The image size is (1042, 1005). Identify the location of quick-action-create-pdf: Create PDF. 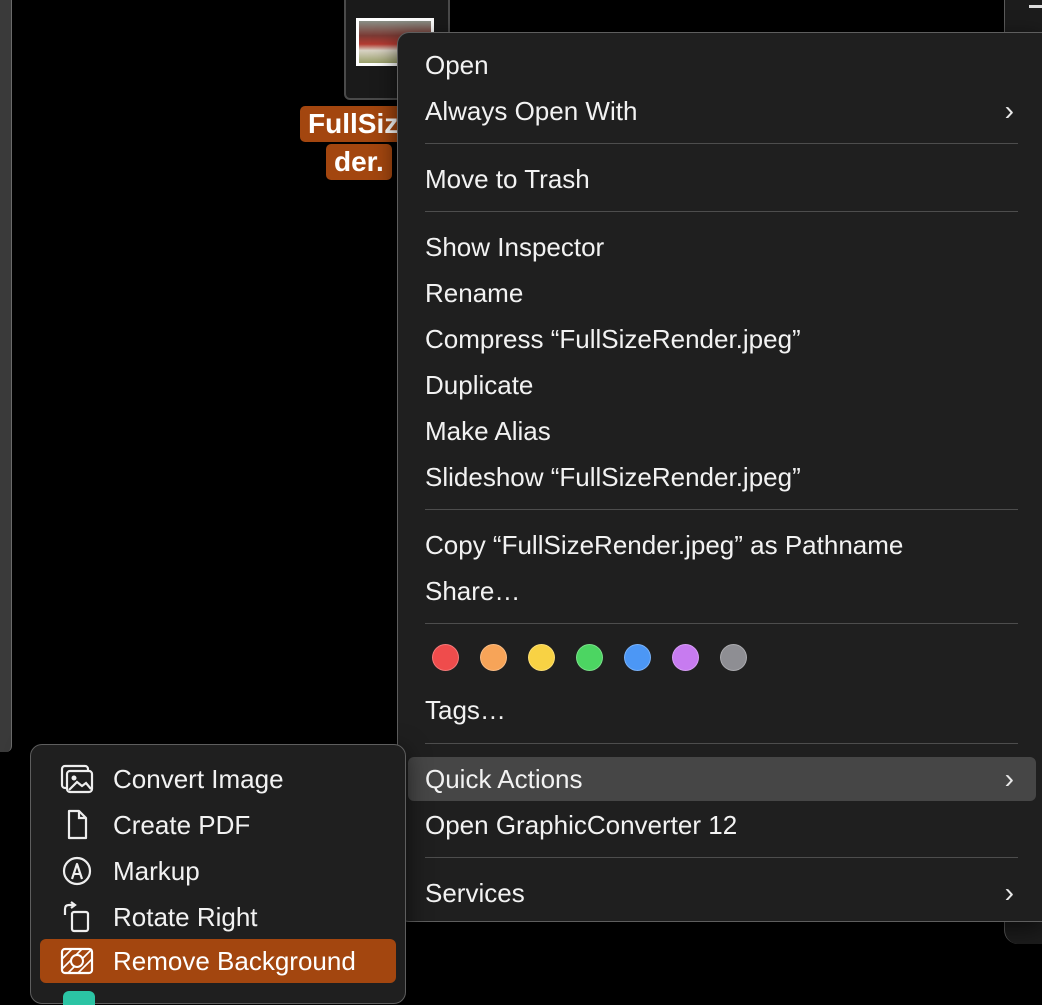
(218, 825).